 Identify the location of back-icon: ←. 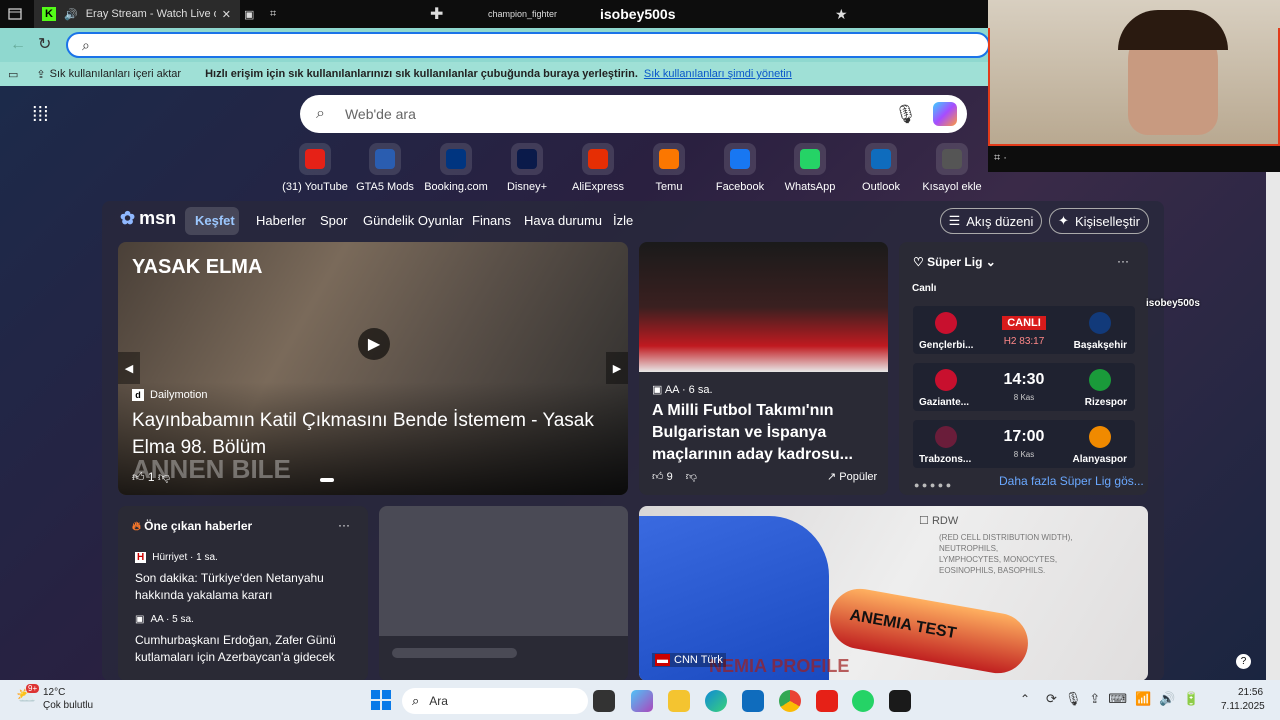
(18, 45).